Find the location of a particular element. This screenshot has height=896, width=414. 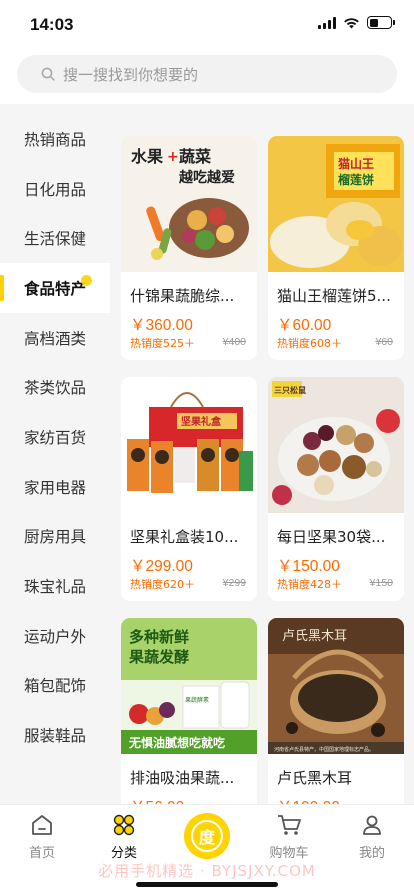

product-card: 猫山王 榴莲饼 猫山王榴莲饼5... ￥60.00 热销度608＋ ¥60 is located at coordinates (336, 248).